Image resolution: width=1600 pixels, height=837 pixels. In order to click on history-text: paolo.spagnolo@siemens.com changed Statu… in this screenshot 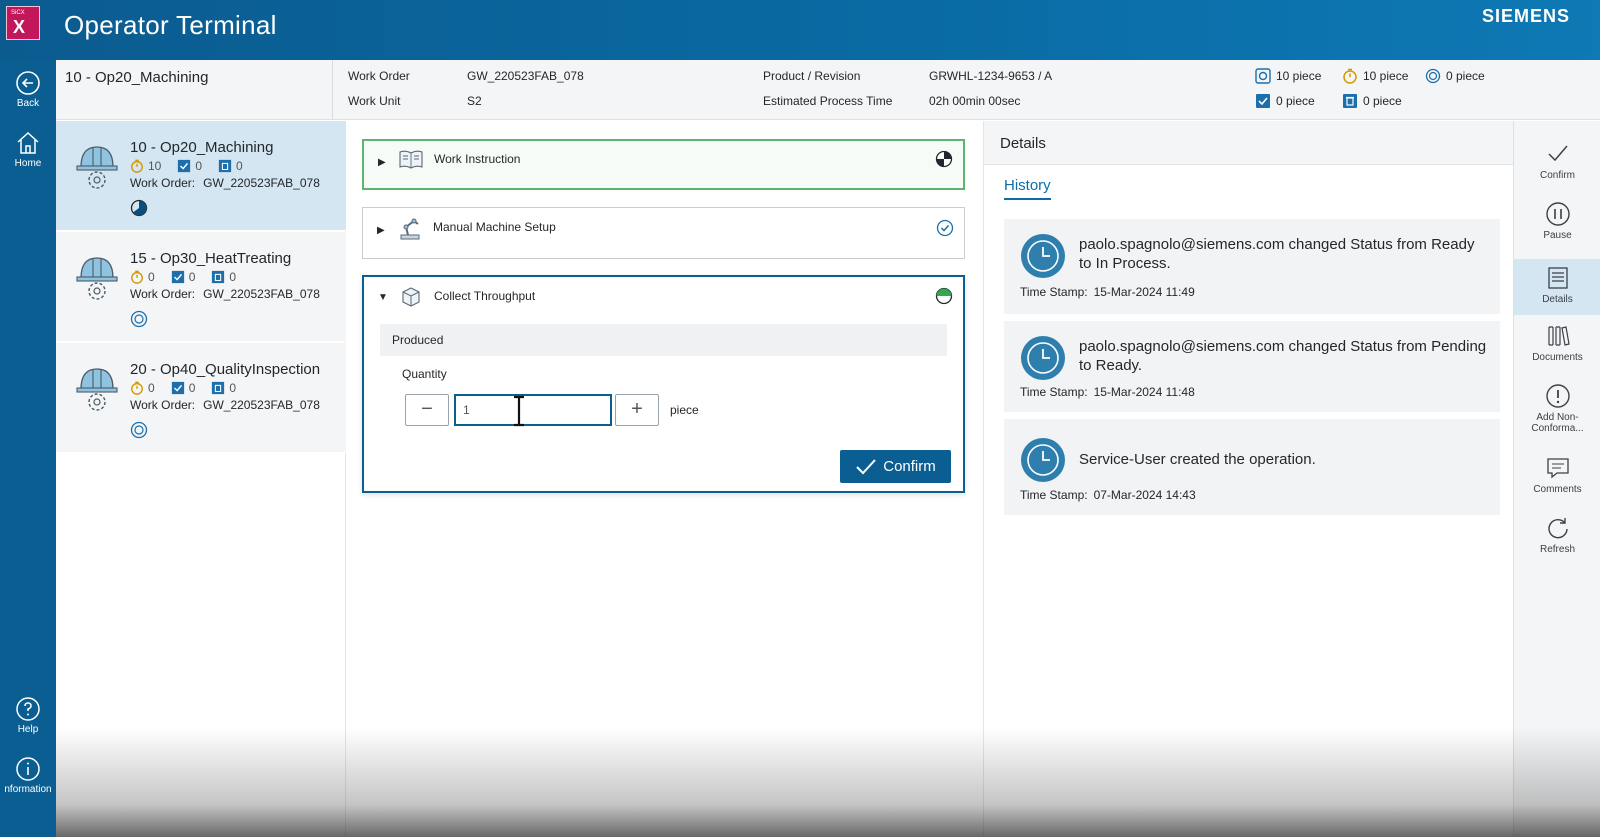, I will do `click(1277, 254)`.